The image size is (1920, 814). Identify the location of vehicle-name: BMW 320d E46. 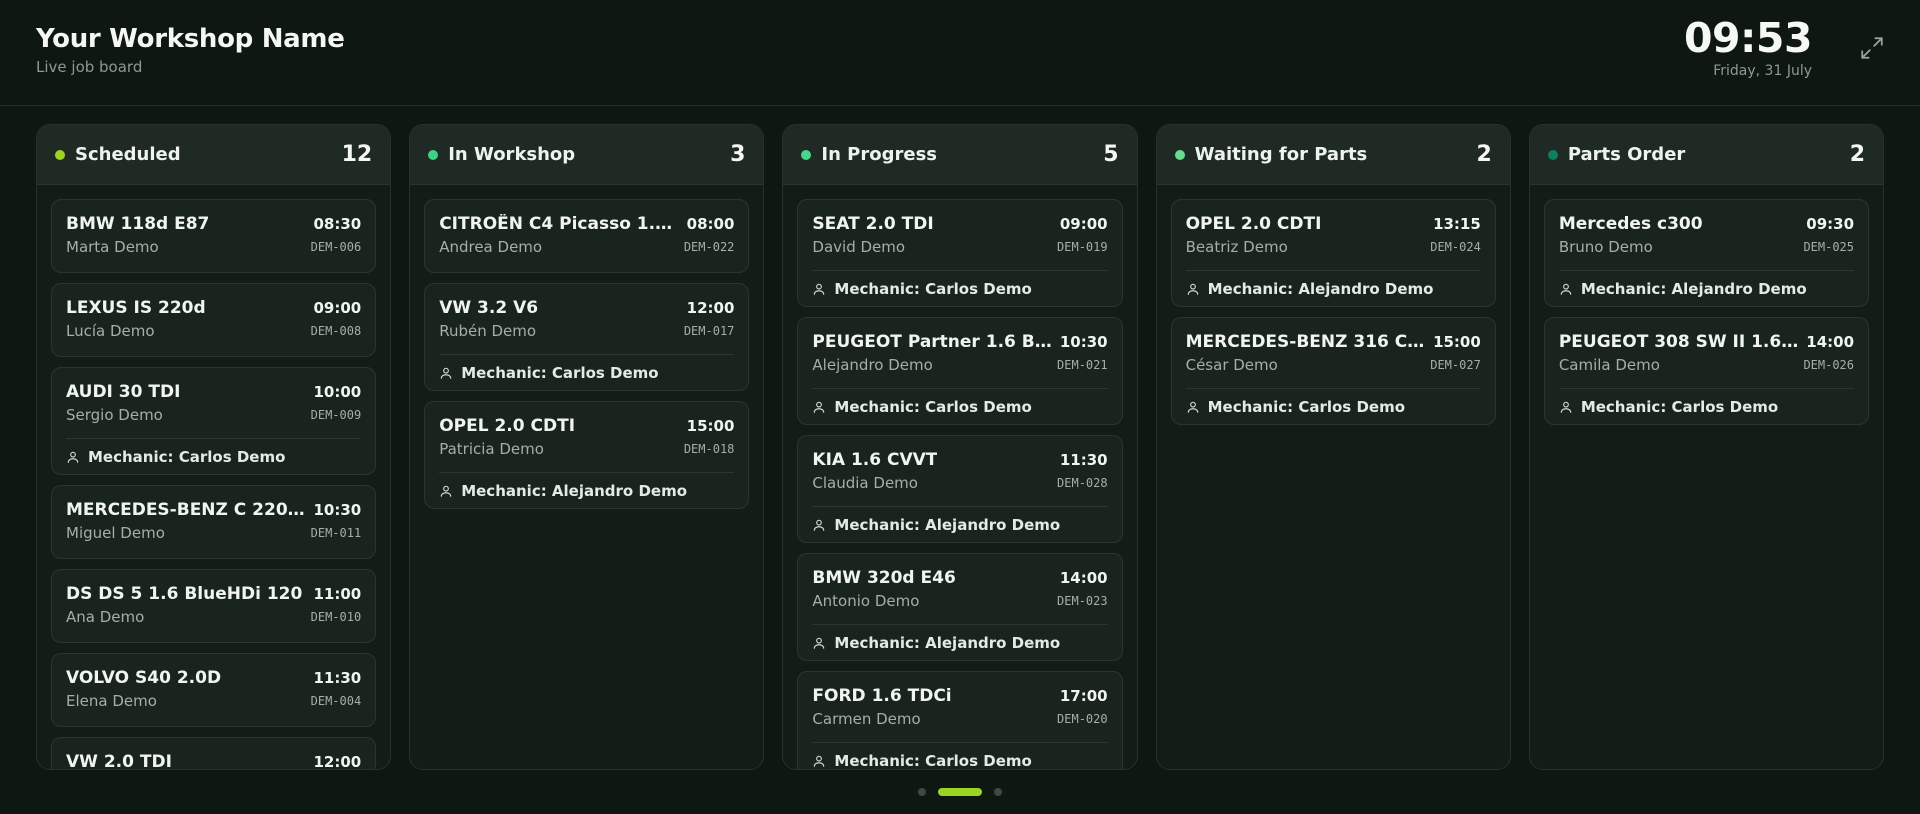
(884, 578).